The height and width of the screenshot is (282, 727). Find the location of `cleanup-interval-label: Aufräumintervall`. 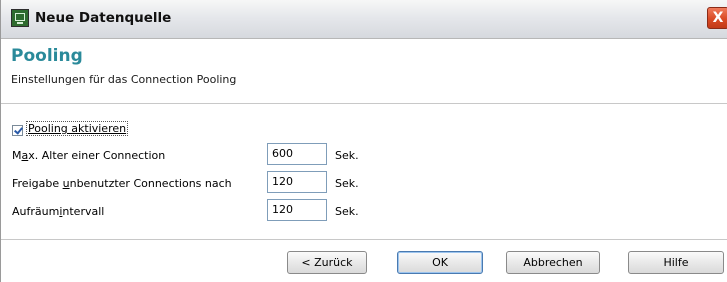

cleanup-interval-label: Aufräumintervall is located at coordinates (58, 211).